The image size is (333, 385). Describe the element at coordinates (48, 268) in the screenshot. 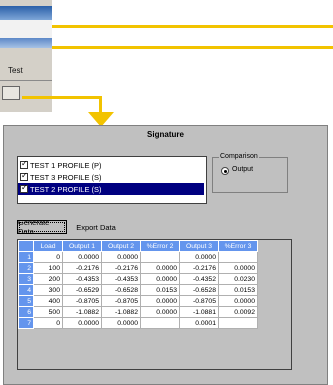

I see `table-cell: 100` at that location.